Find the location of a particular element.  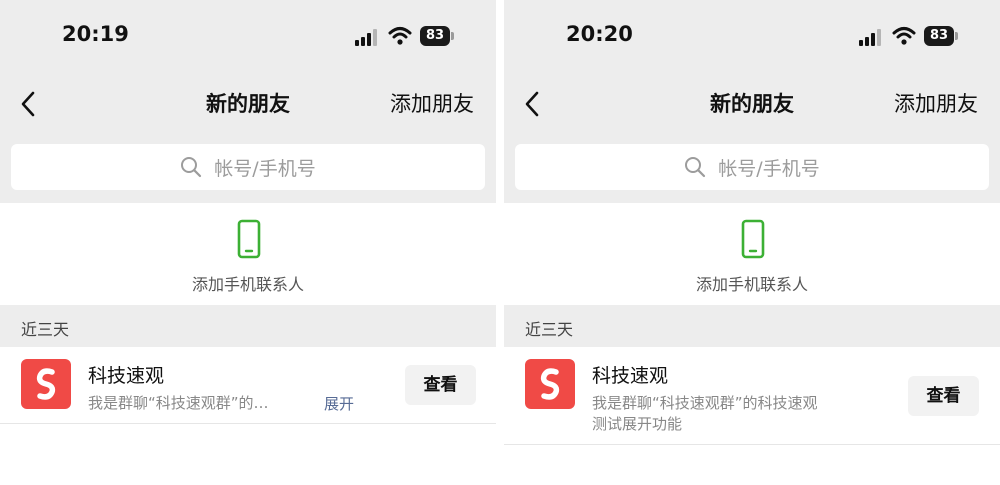

expand-link: 展开 is located at coordinates (339, 403).